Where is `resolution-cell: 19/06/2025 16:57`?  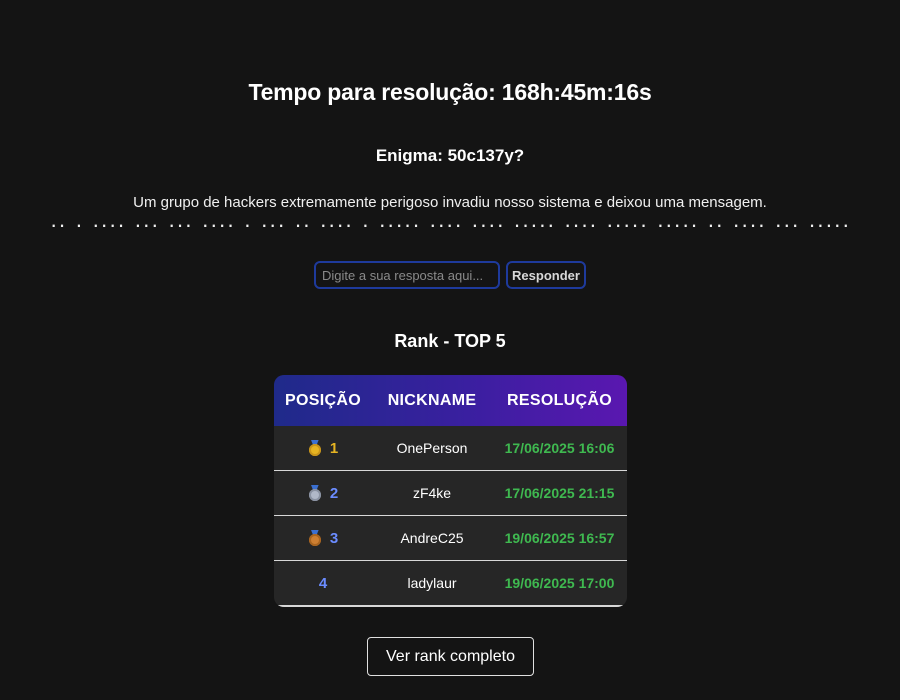
resolution-cell: 19/06/2025 16:57 is located at coordinates (559, 538).